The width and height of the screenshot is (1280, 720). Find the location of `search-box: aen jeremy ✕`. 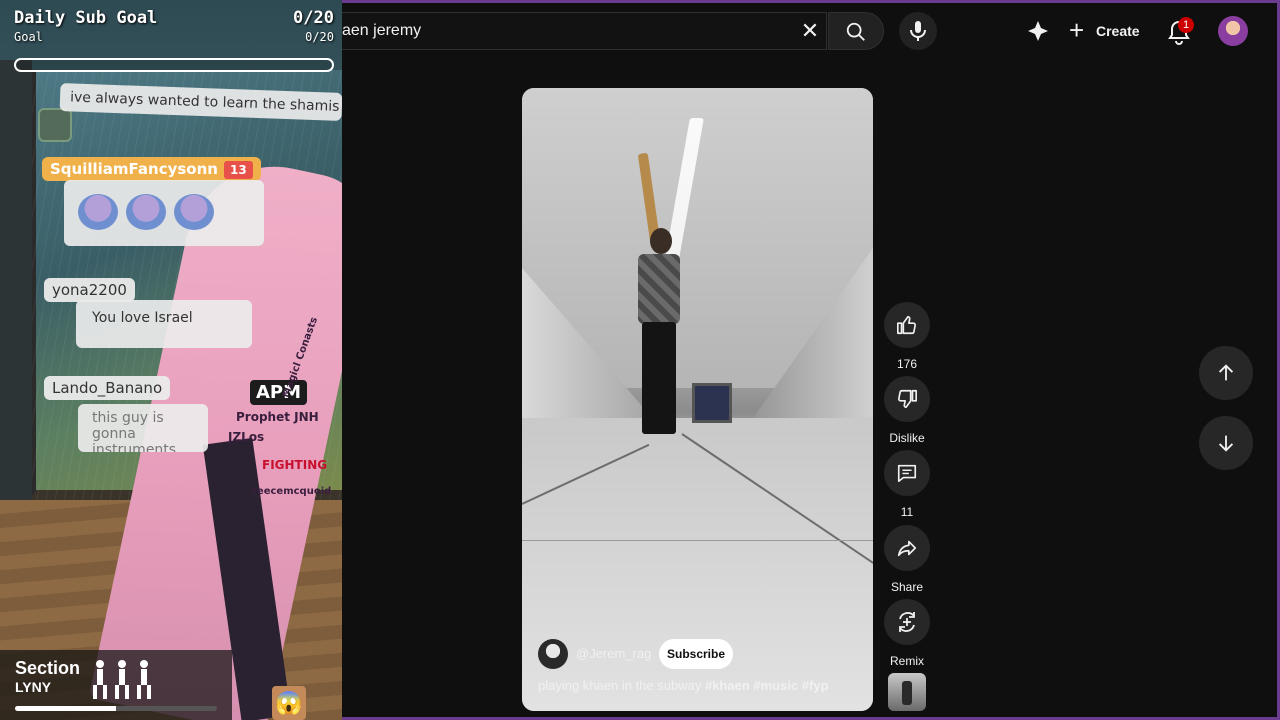

search-box: aen jeremy ✕ is located at coordinates (584, 31).